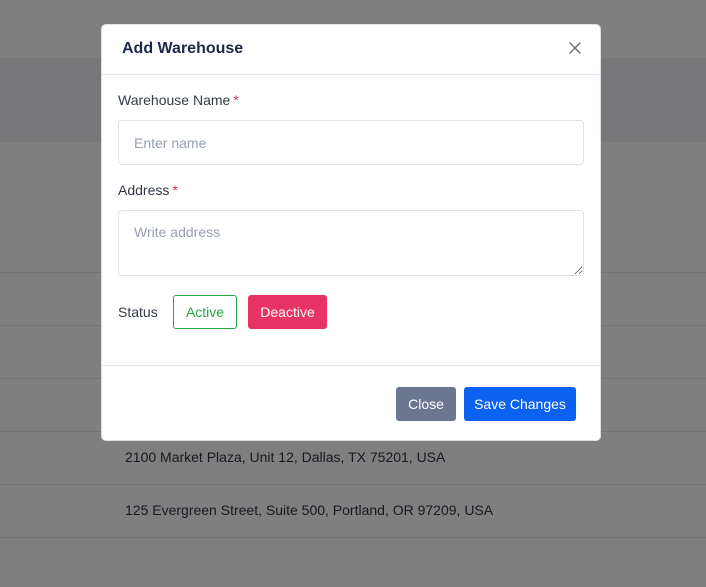 The image size is (706, 587). Describe the element at coordinates (205, 312) in the screenshot. I see `active-status-button: Active` at that location.